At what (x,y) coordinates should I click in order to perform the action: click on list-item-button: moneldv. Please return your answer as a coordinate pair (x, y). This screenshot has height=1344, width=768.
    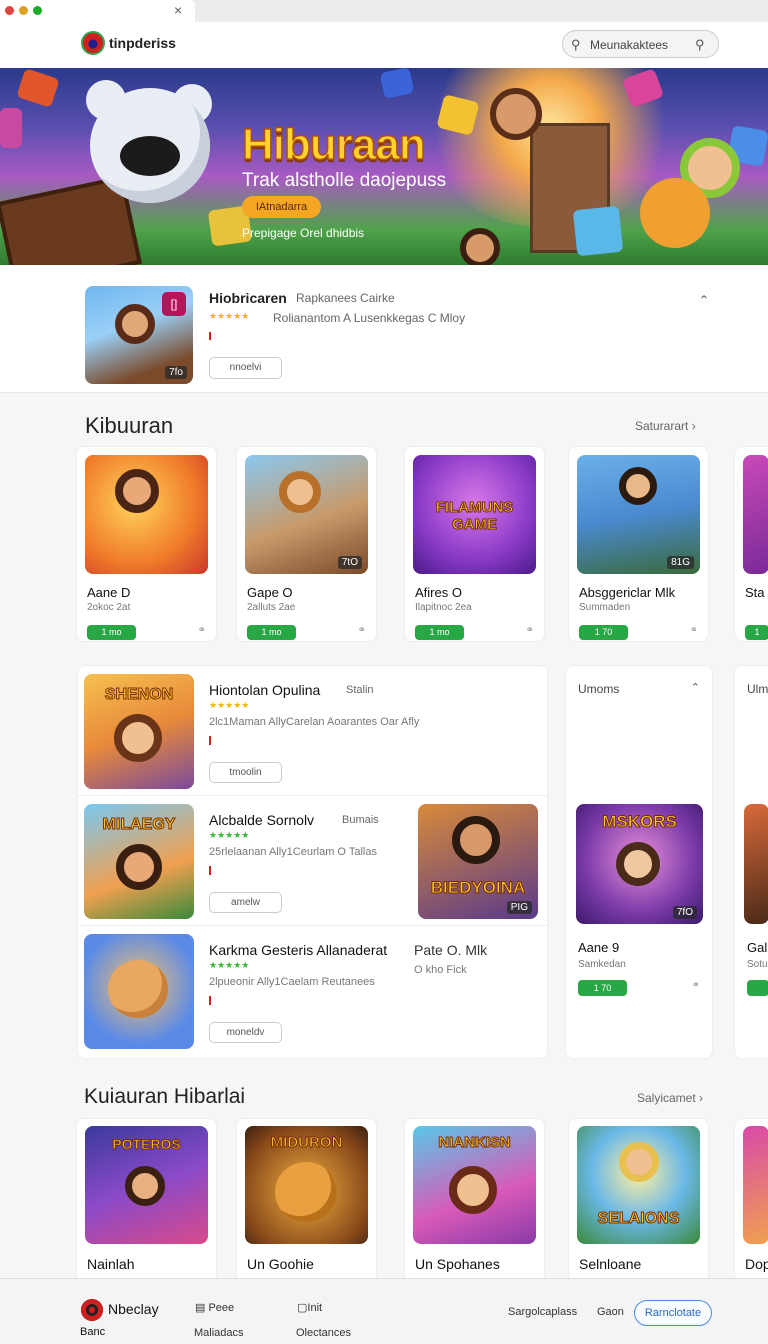
    Looking at the image, I should click on (245, 1032).